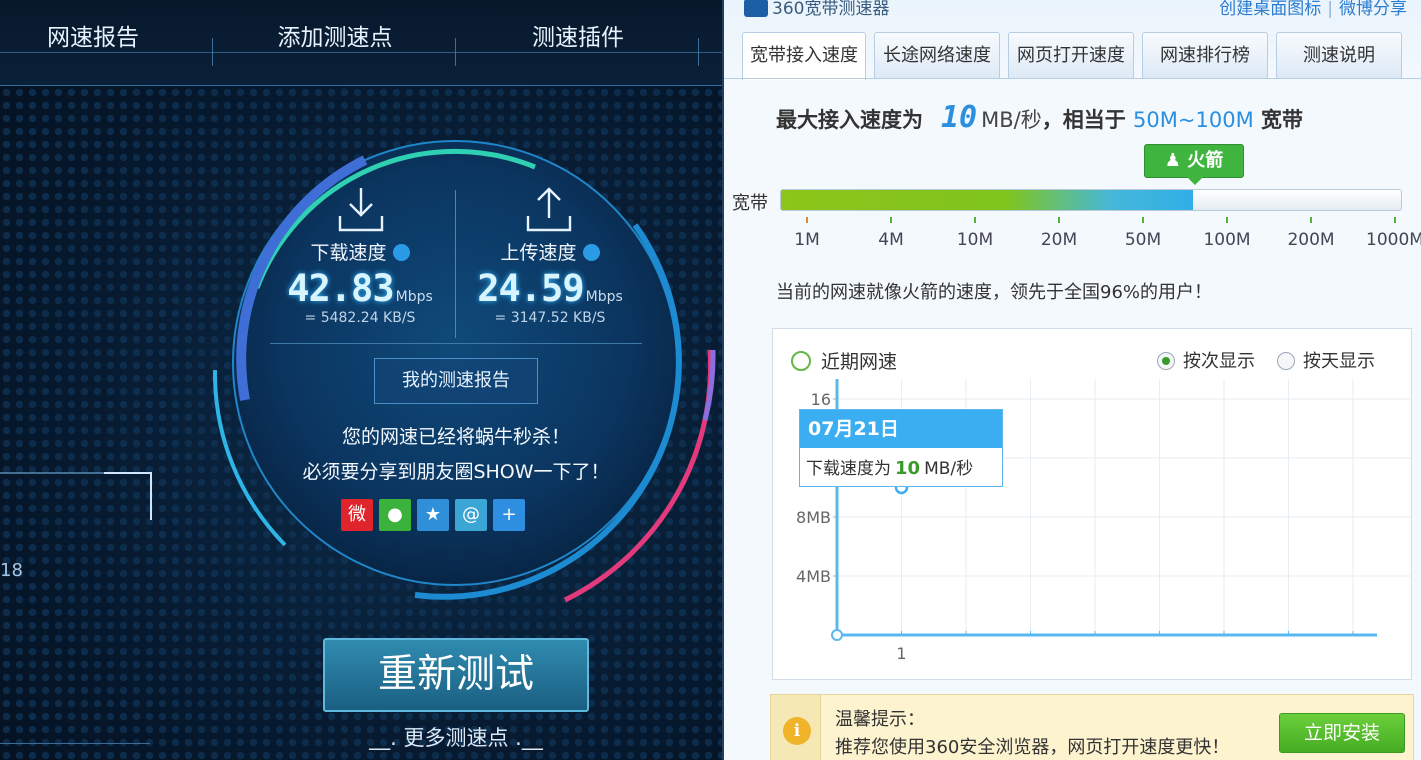 The width and height of the screenshot is (1421, 760). I want to click on radio-button, so click(1286, 361).